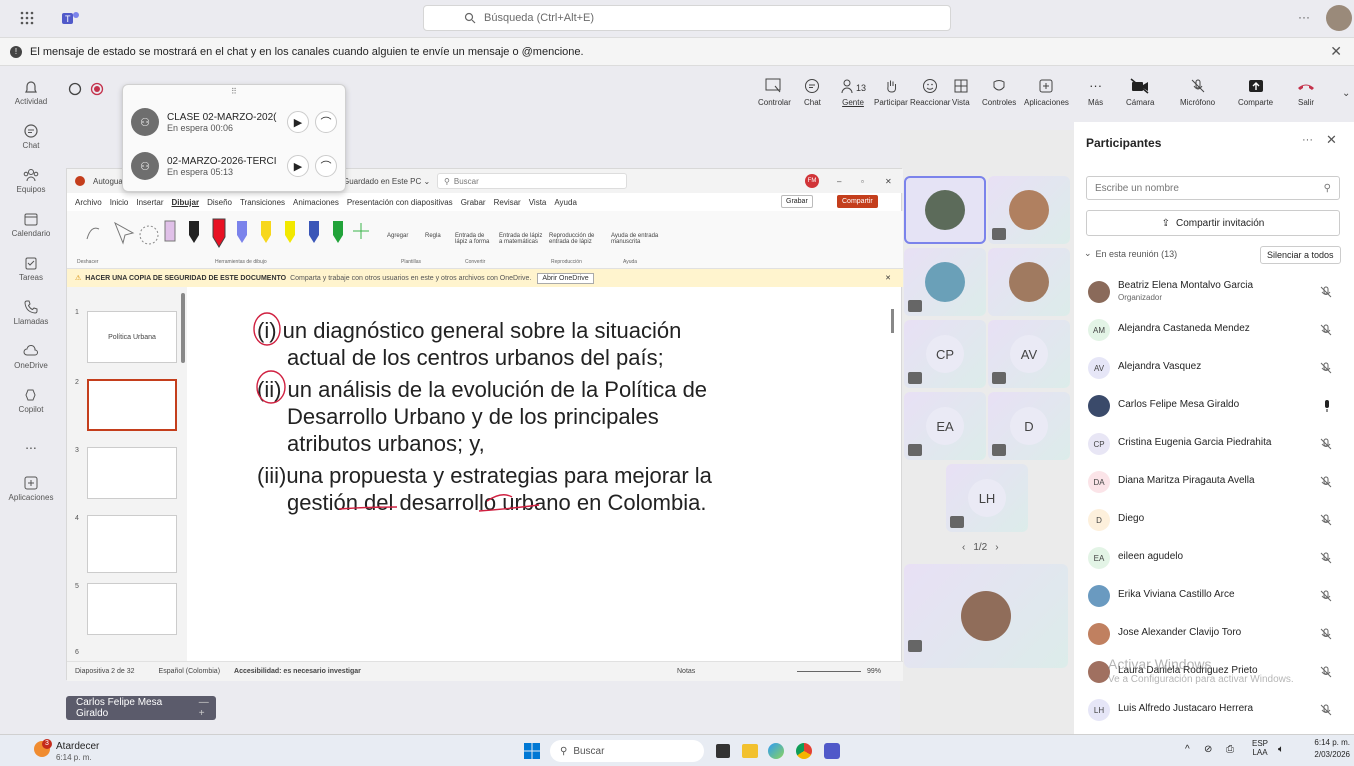  I want to click on ppt-menu-item: Insertar, so click(149, 202).